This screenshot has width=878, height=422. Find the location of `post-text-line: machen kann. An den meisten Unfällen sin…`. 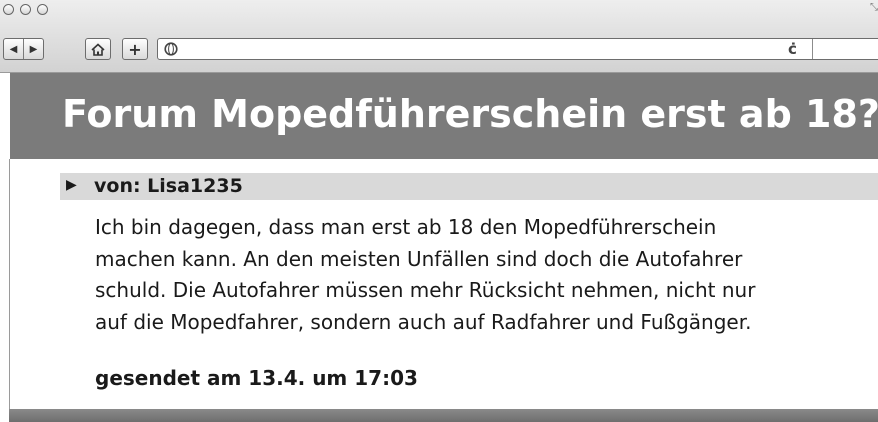

post-text-line: machen kann. An den meisten Unfällen sin… is located at coordinates (419, 258).